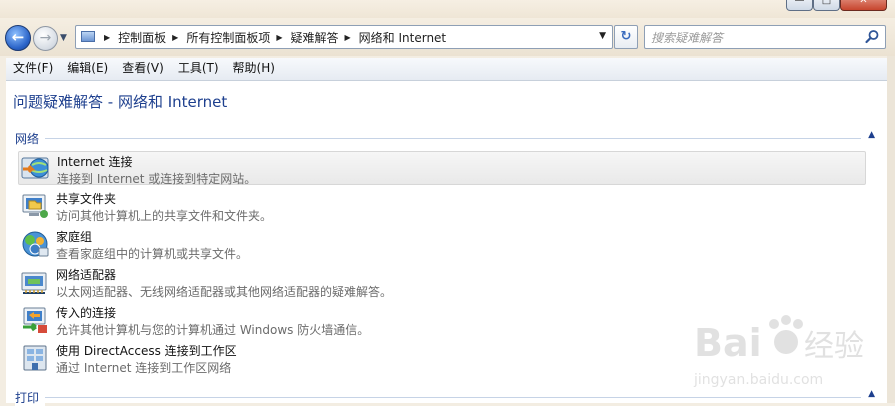  What do you see at coordinates (872, 37) in the screenshot?
I see `search-icon` at bounding box center [872, 37].